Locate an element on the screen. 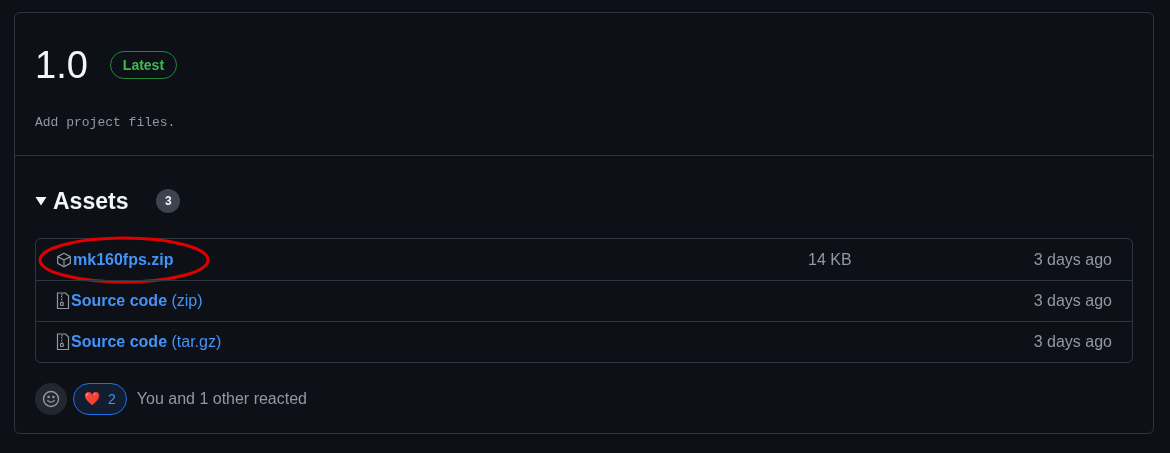 The width and height of the screenshot is (1170, 453). release-notes: Add project files. is located at coordinates (106, 123).